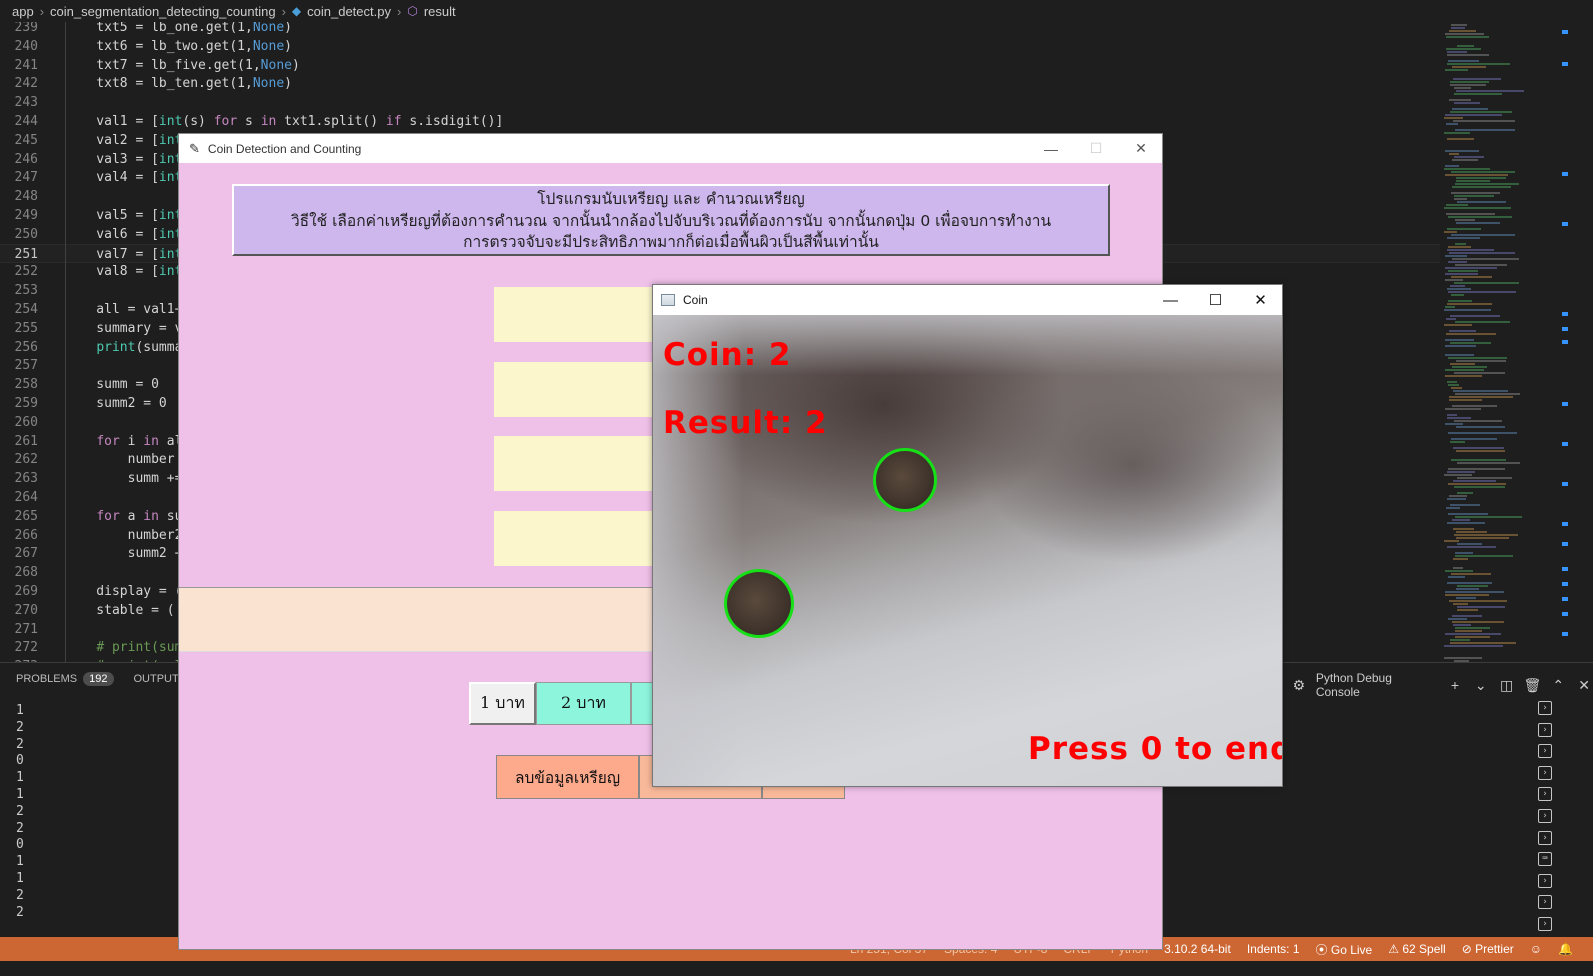 This screenshot has height=976, width=1593. Describe the element at coordinates (720, 102) in the screenshot. I see `code-line: 243` at that location.